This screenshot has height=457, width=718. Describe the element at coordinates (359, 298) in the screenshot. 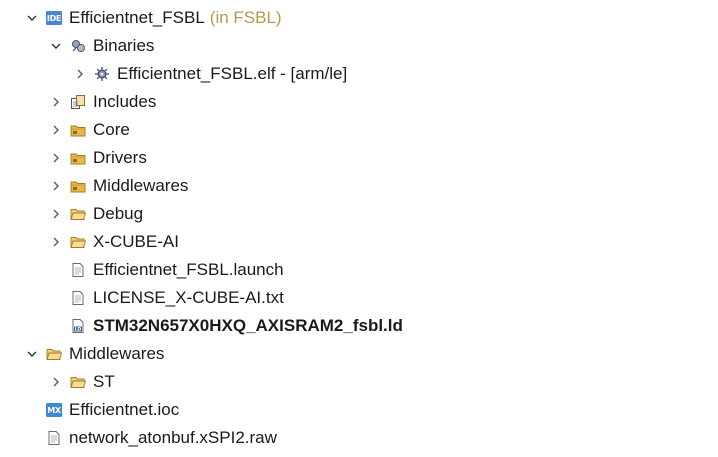

I see `tree-item-license-file: LICENSE_X-CUBE-AI.txt` at that location.